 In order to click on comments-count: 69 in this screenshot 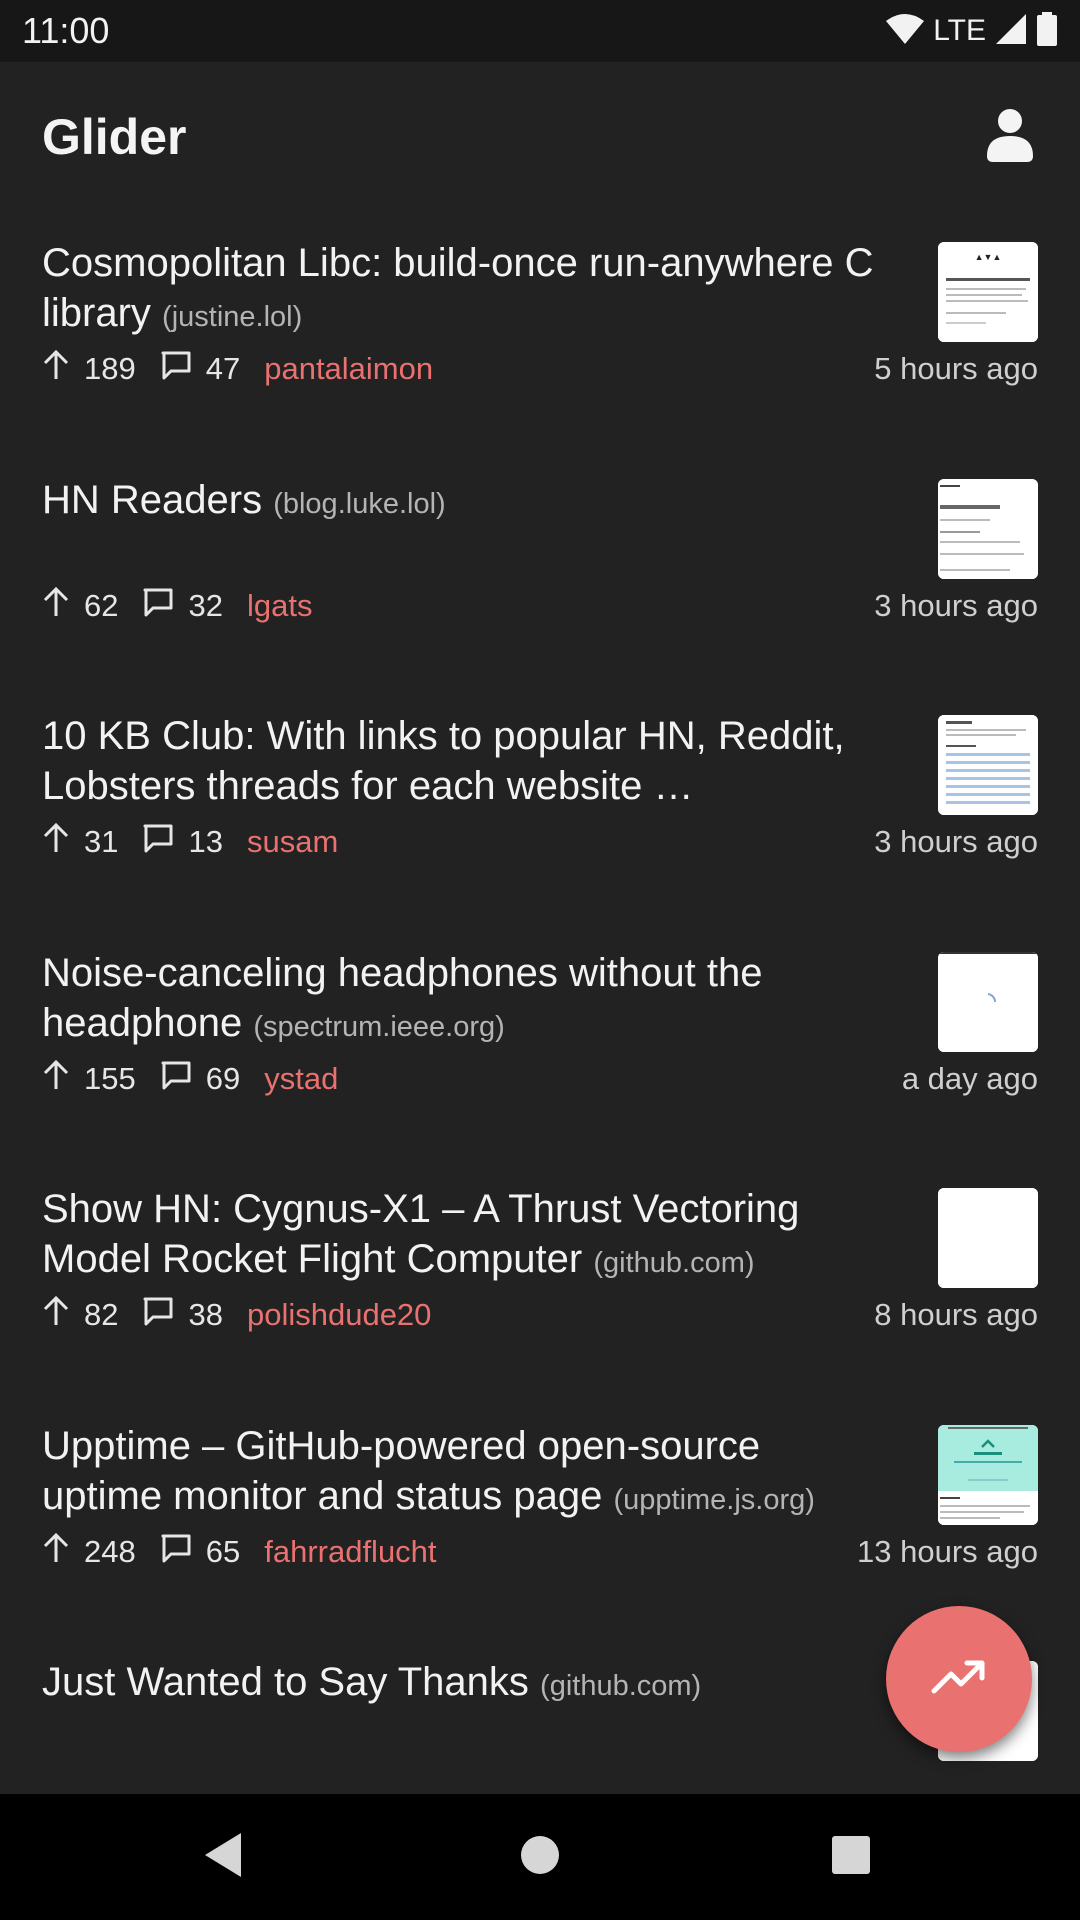, I will do `click(223, 1078)`.